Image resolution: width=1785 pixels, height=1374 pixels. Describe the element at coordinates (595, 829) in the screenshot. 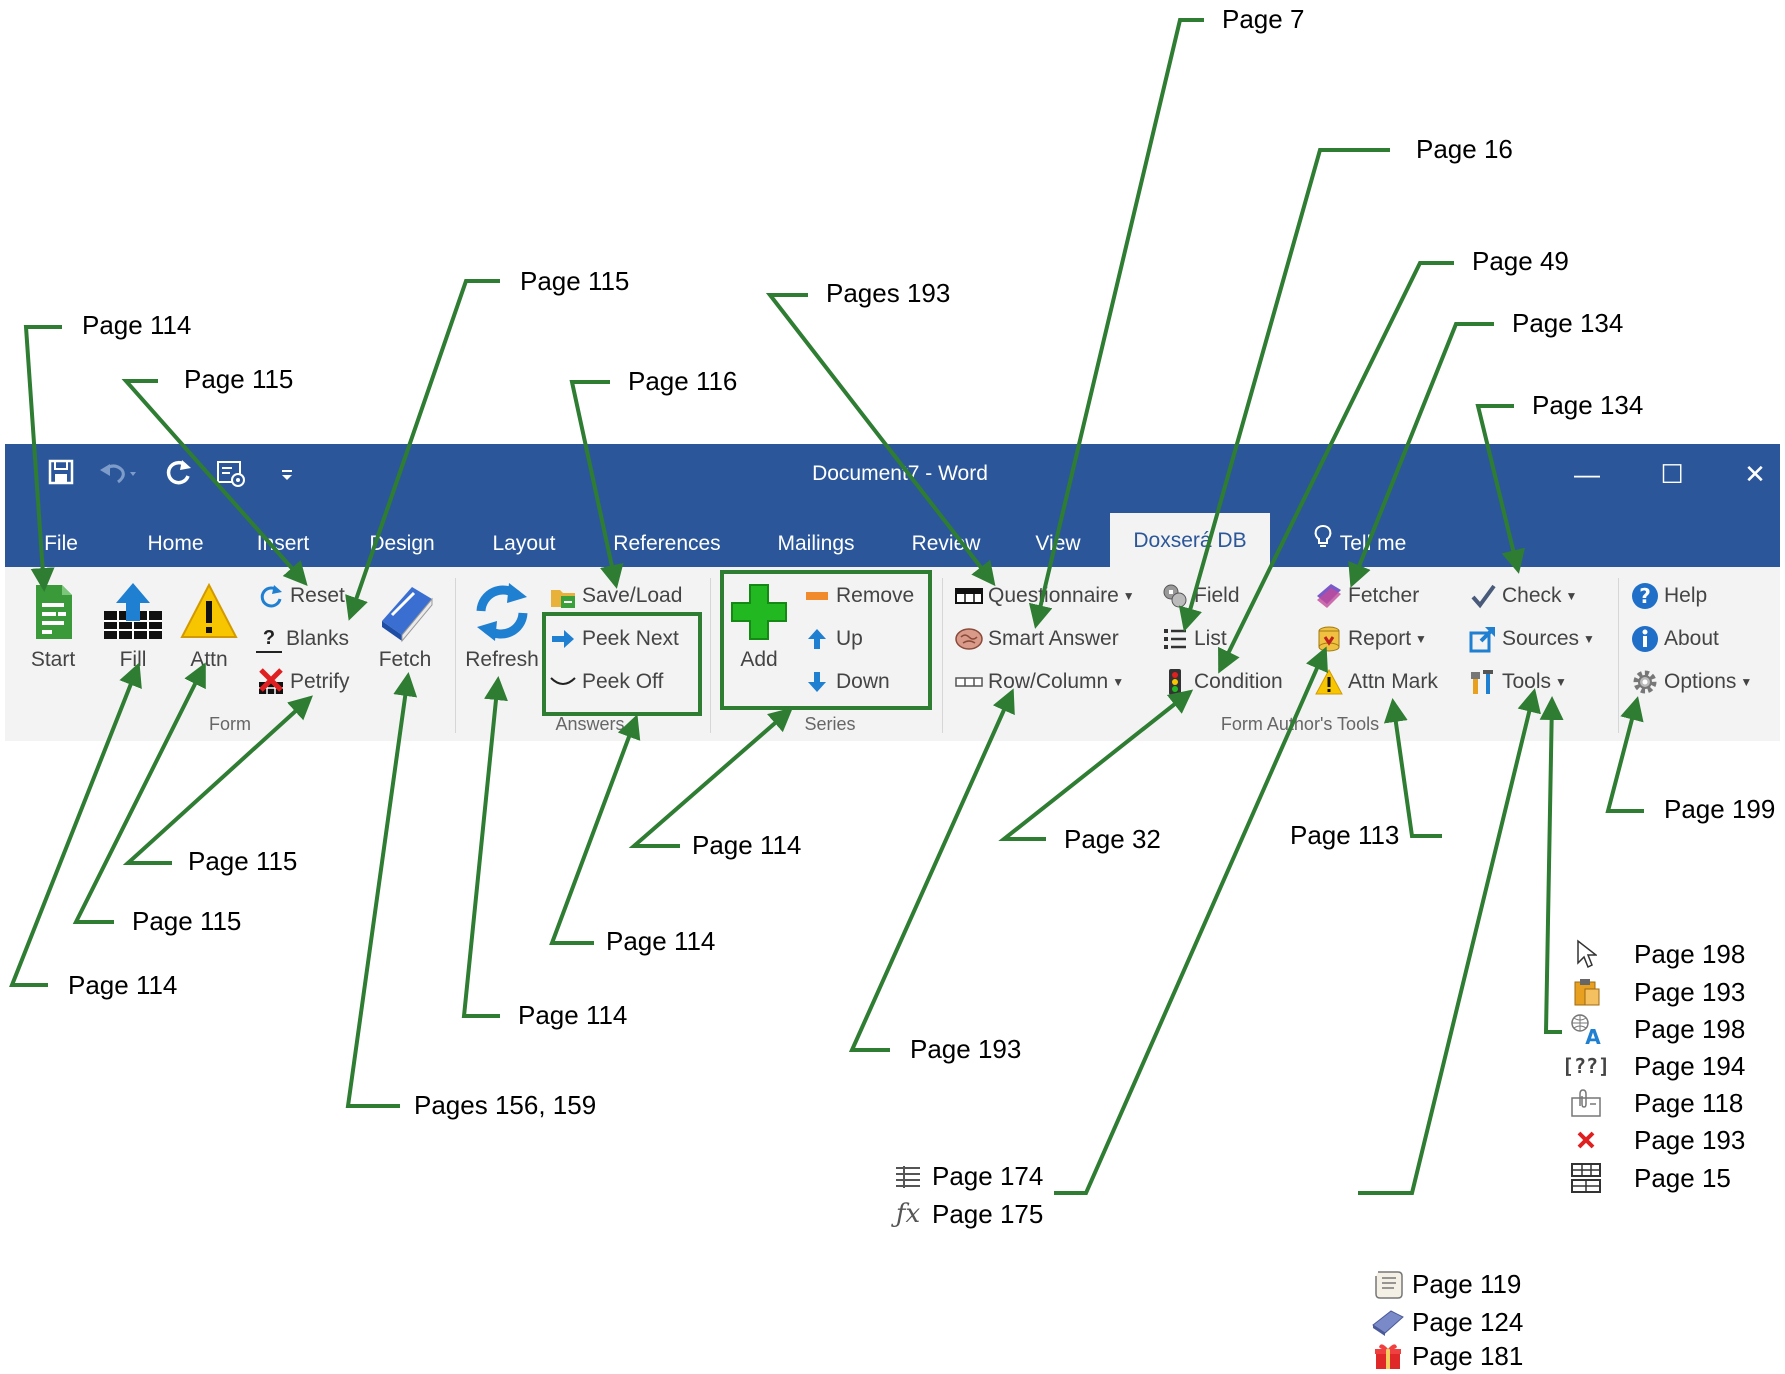

I see `arrow-peek` at that location.